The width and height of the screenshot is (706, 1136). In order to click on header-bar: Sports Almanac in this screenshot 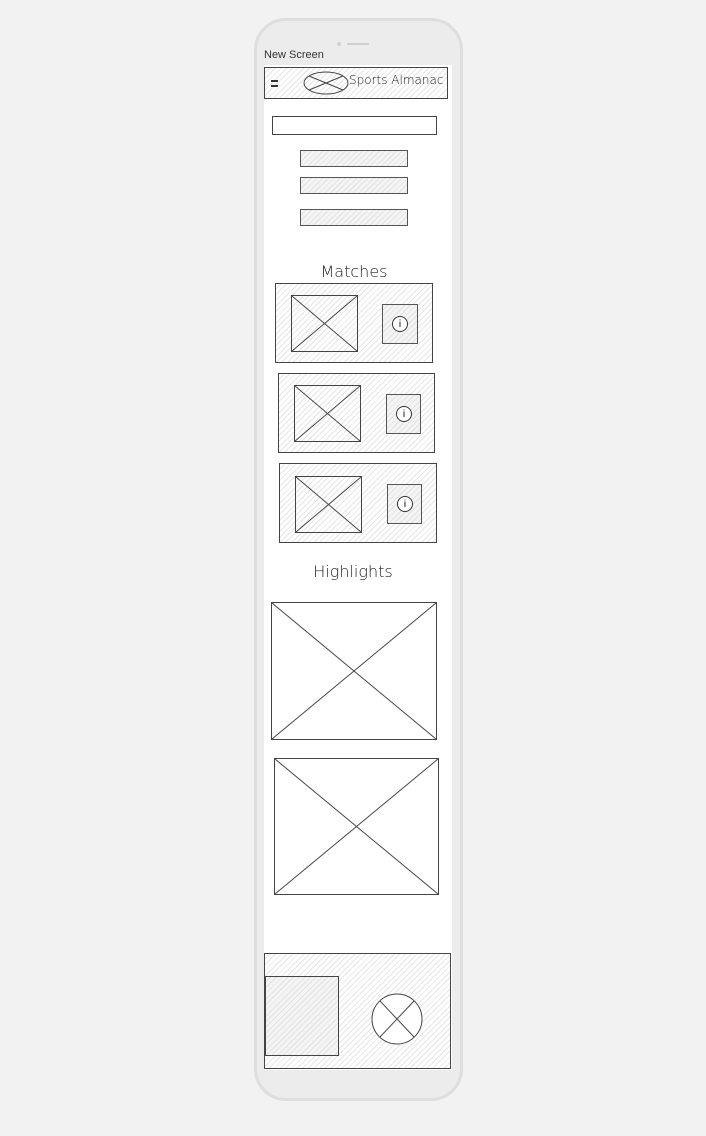, I will do `click(356, 83)`.